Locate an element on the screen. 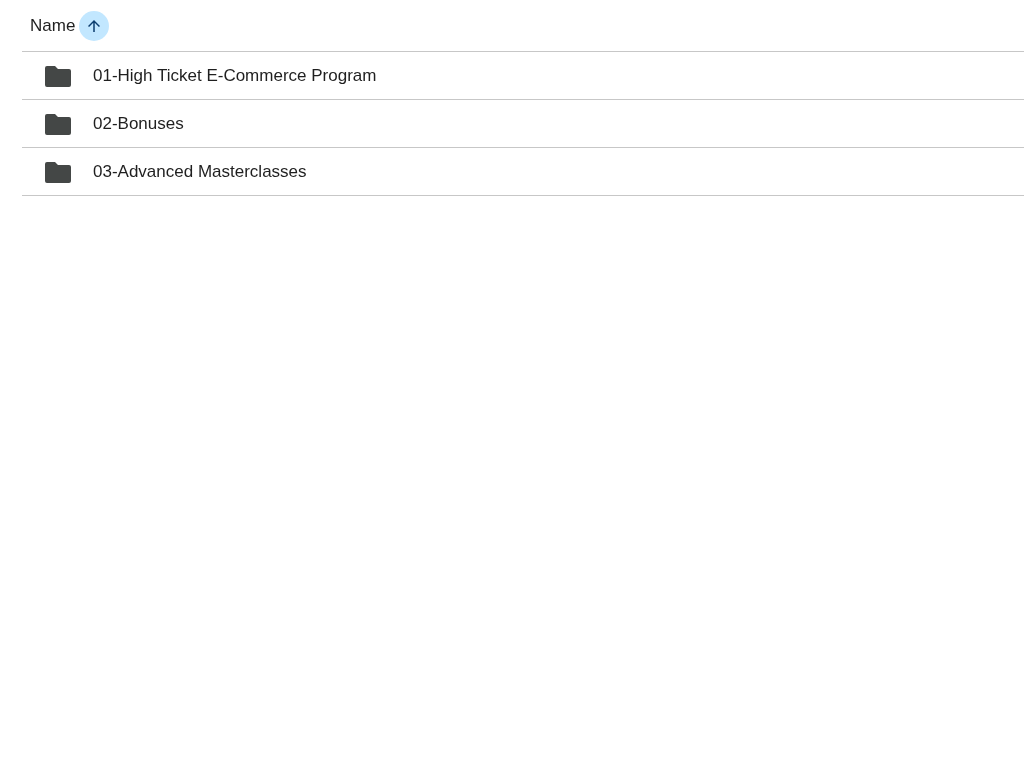 This screenshot has width=1024, height=768. folder-name: 02-Bonuses is located at coordinates (138, 123).